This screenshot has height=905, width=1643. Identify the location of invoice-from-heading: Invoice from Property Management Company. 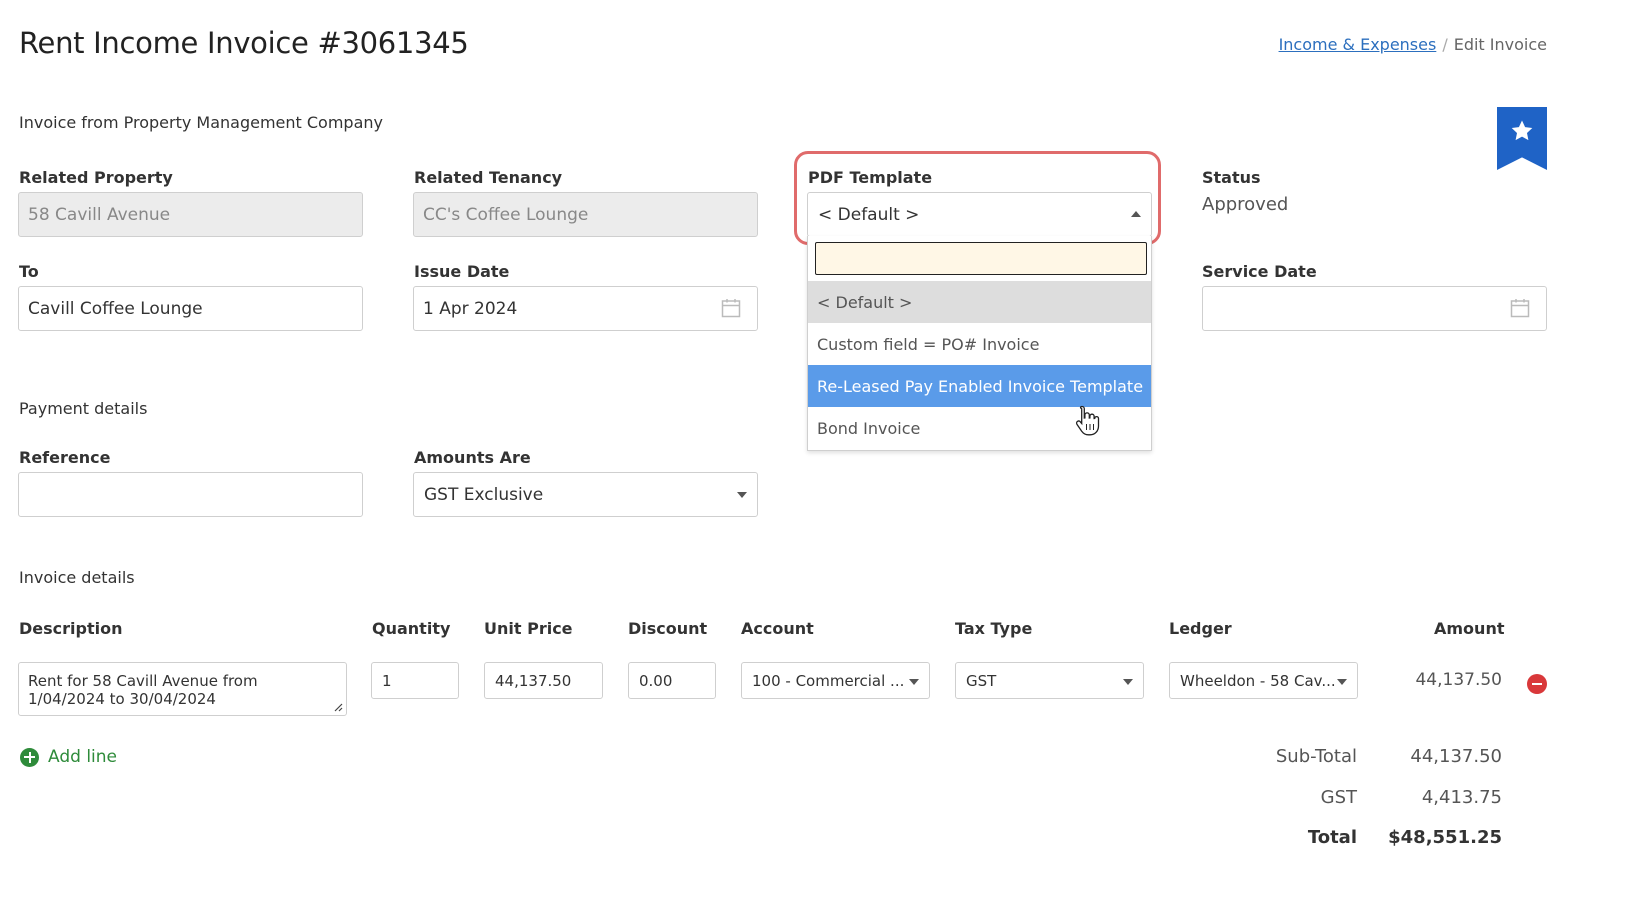
(201, 122).